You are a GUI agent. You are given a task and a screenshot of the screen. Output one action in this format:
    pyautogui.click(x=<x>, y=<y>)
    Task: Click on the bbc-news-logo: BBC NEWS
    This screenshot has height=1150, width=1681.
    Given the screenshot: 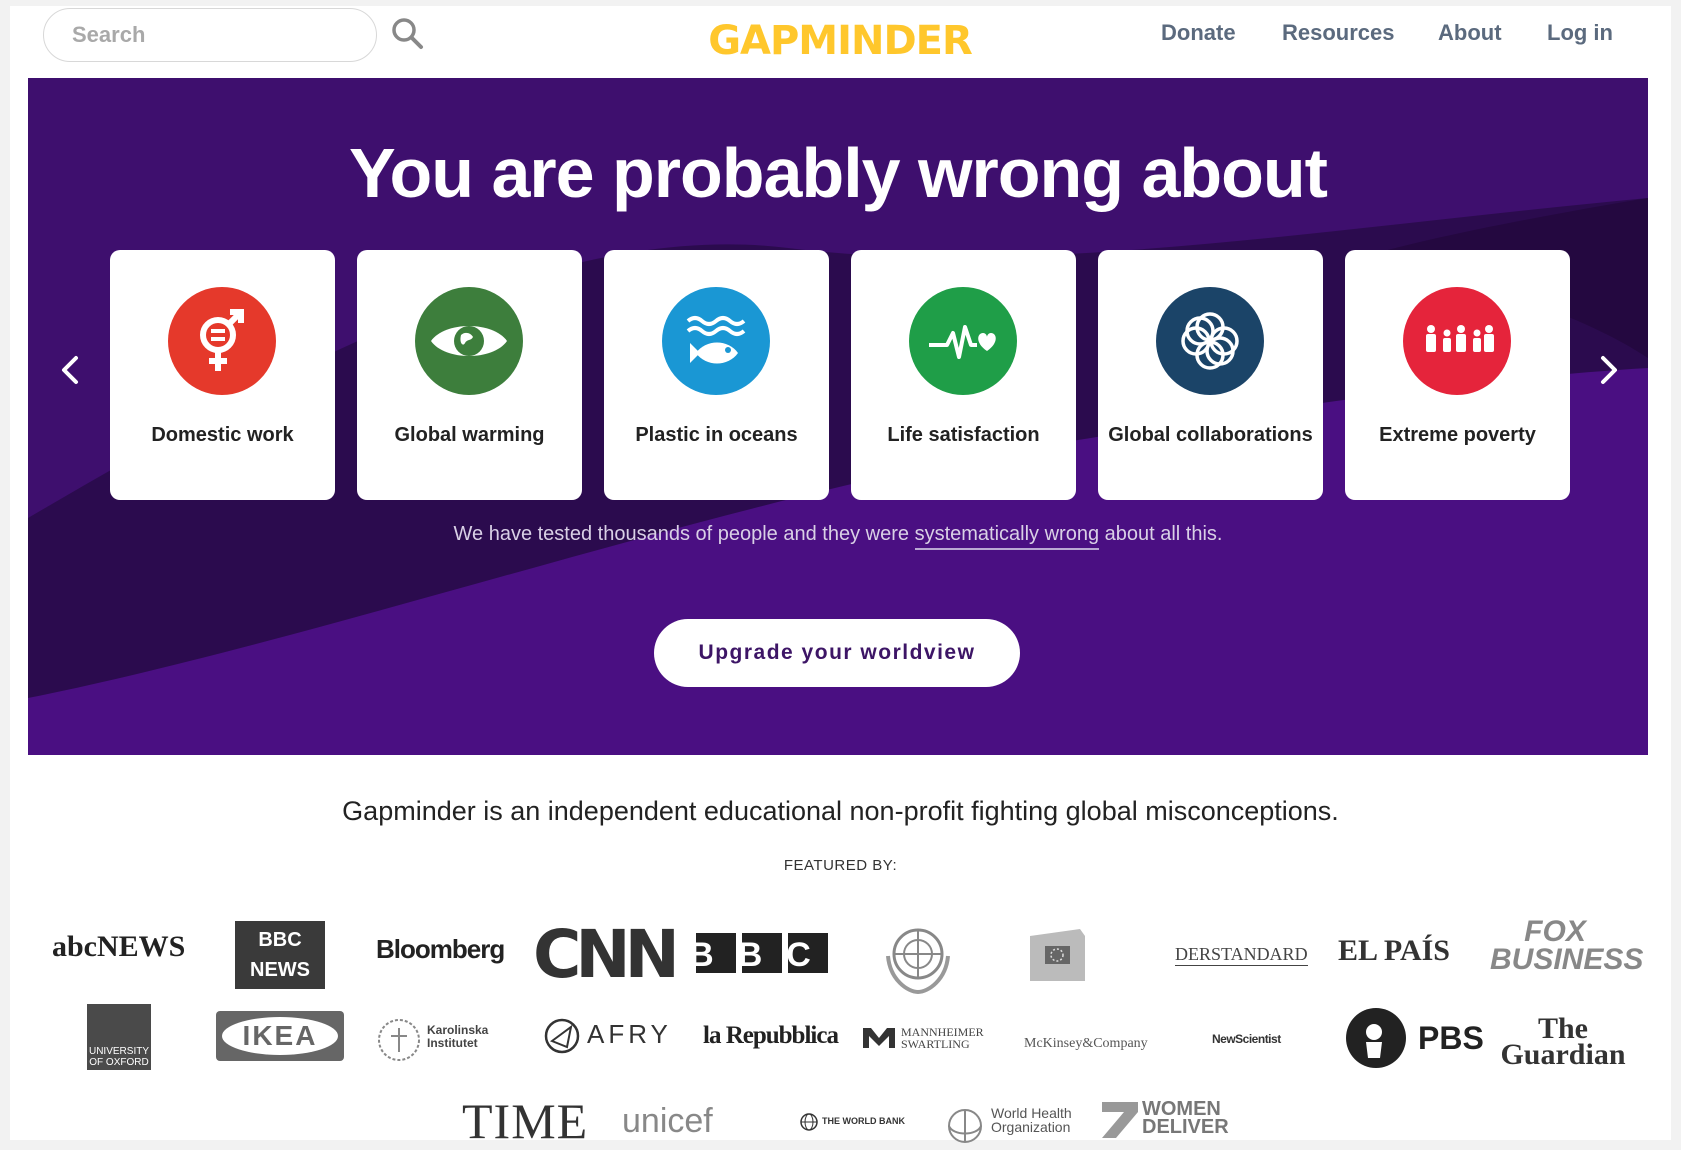 What is the action you would take?
    pyautogui.click(x=280, y=955)
    